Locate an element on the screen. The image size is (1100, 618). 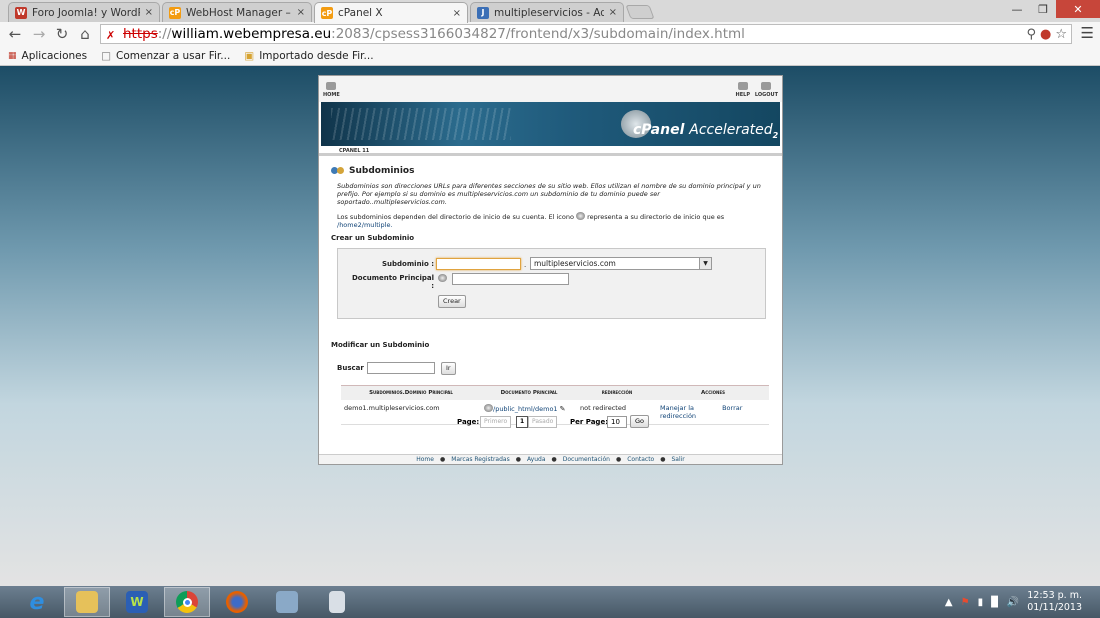
folder-icon: ▣ is located at coordinates (249, 55).